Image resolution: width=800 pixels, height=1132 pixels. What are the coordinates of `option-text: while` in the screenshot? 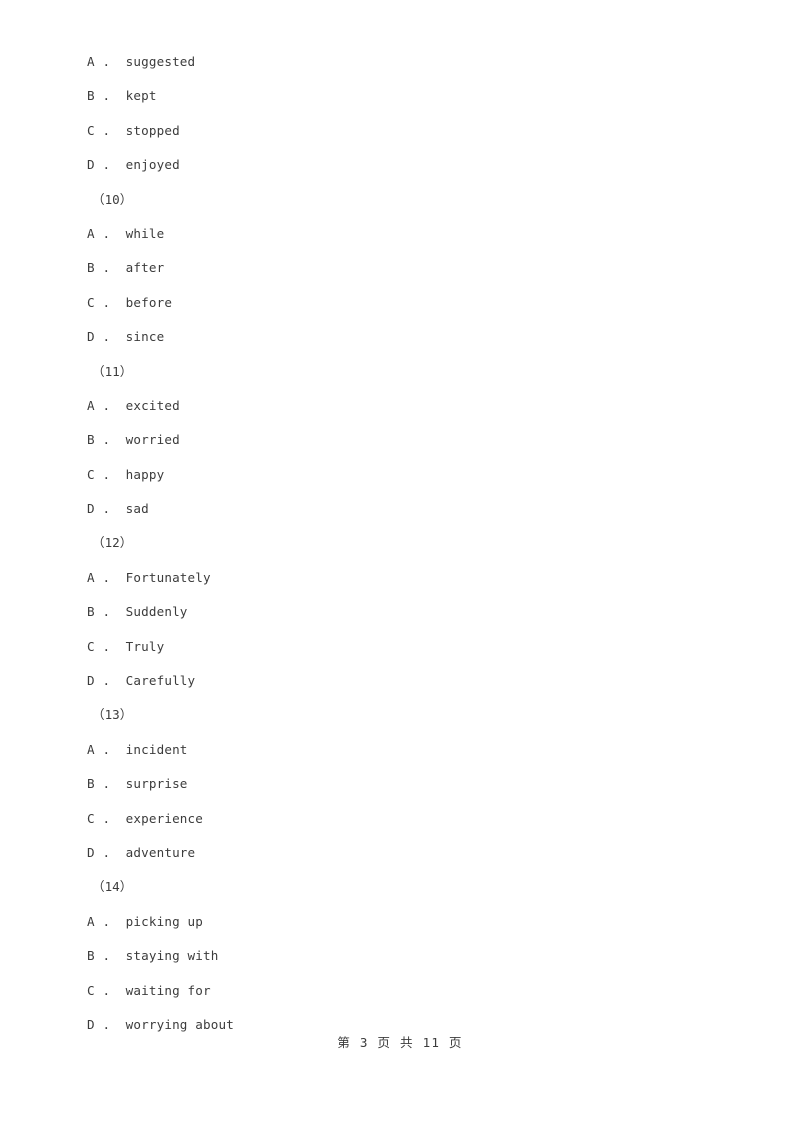 It's located at (145, 233).